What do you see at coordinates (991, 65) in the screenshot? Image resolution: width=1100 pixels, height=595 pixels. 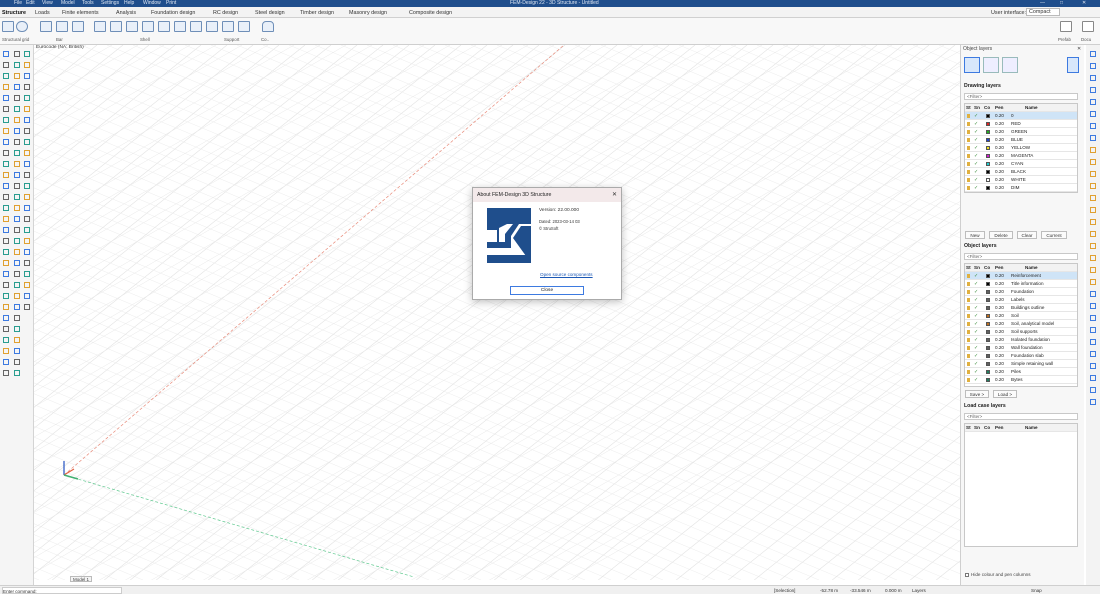 I see `object-layers-tab-icon` at bounding box center [991, 65].